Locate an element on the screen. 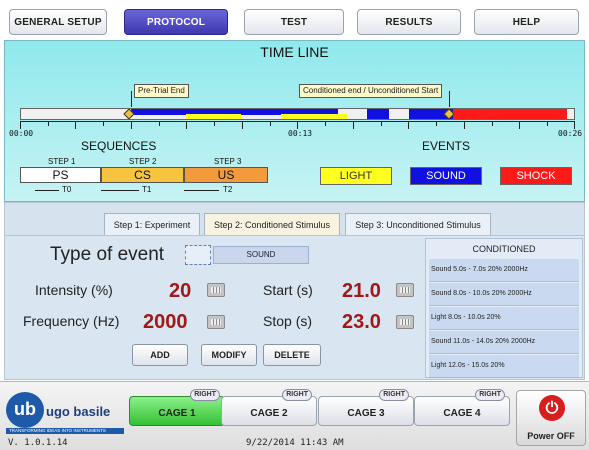 The image size is (589, 450). step-3-label: STEP 3 is located at coordinates (228, 161).